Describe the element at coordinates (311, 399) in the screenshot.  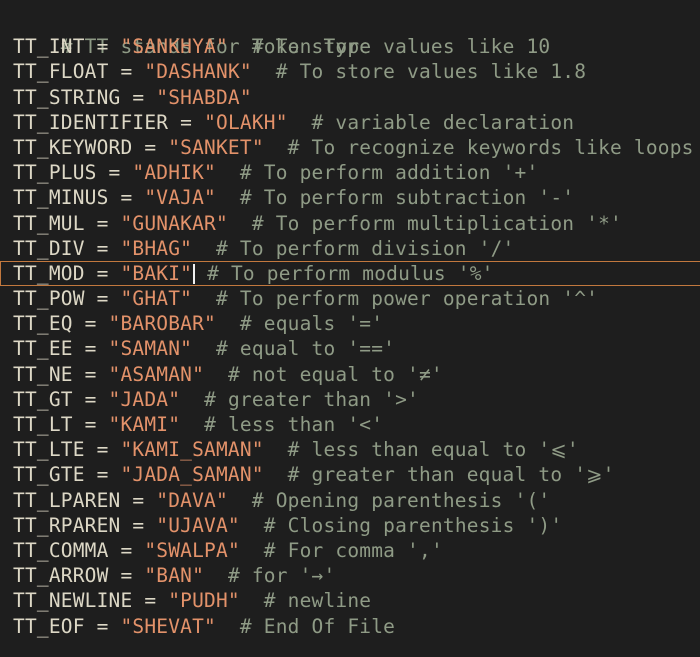
I see `token-comment: # greater than '>'` at that location.